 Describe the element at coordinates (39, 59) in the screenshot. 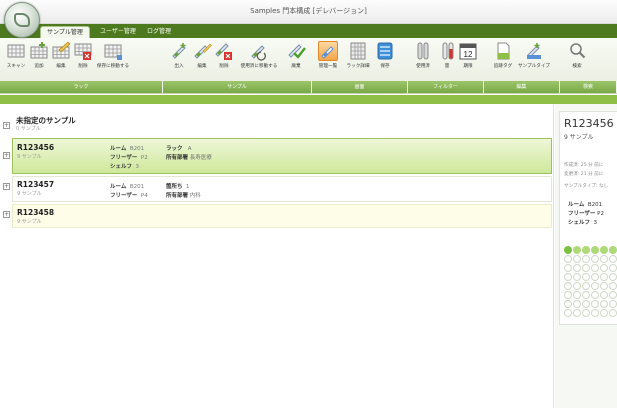

I see `add-rack-button: 追加` at that location.